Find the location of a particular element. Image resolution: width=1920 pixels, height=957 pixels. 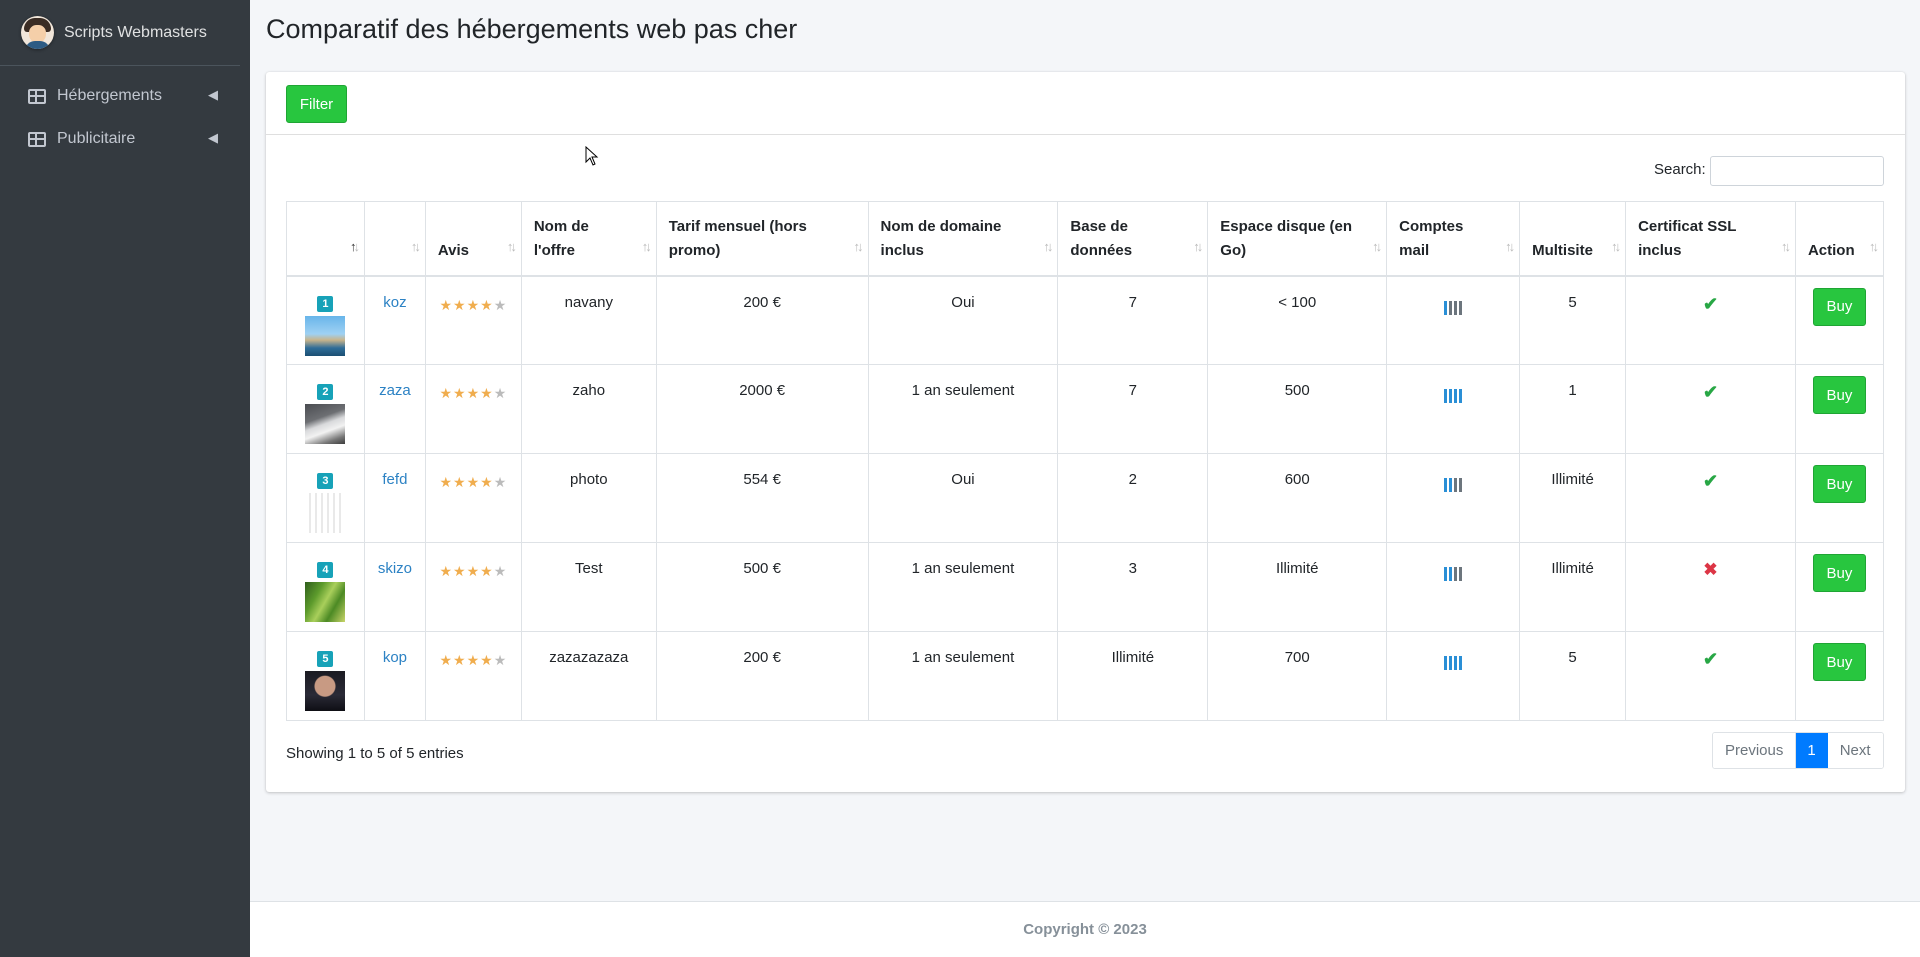

pagination-page-1: 1 is located at coordinates (1812, 750).